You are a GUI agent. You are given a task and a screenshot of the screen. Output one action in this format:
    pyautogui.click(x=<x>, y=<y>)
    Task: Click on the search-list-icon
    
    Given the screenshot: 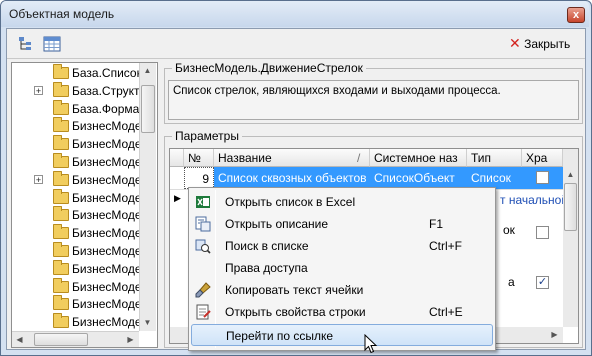 What is the action you would take?
    pyautogui.click(x=203, y=246)
    